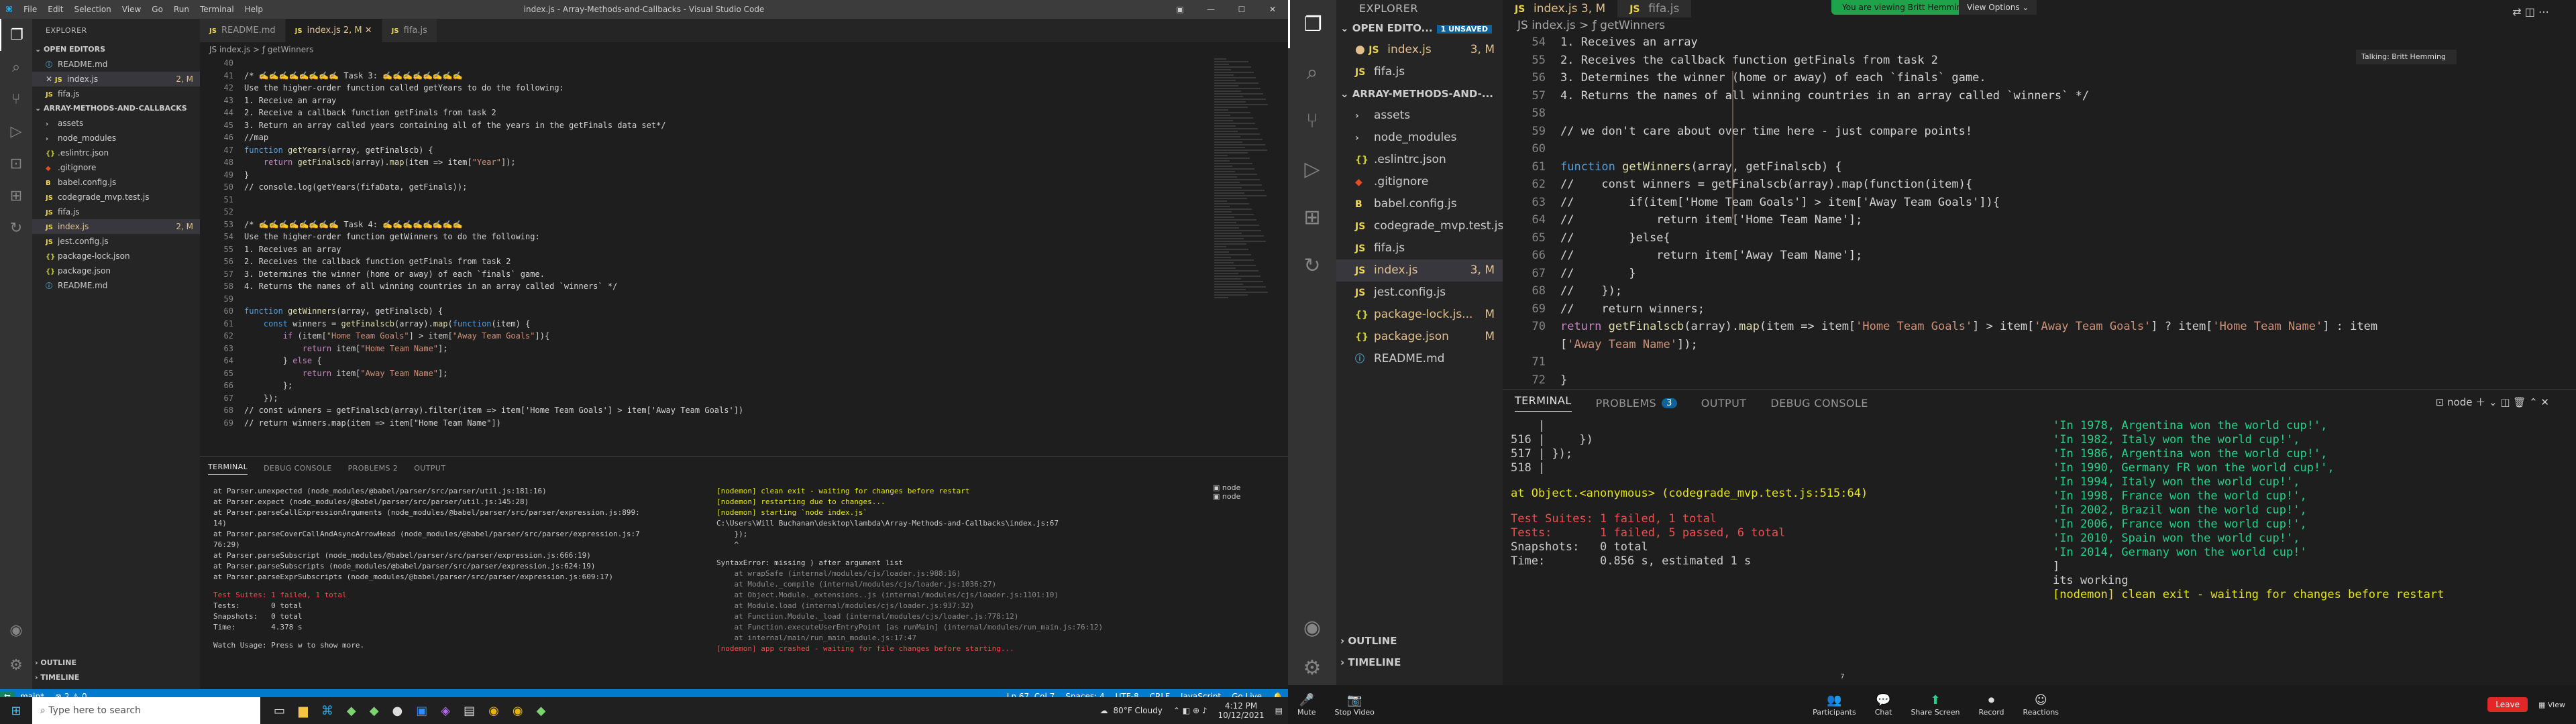  What do you see at coordinates (116, 270) in the screenshot?
I see `file-tree-item: {} package.json` at bounding box center [116, 270].